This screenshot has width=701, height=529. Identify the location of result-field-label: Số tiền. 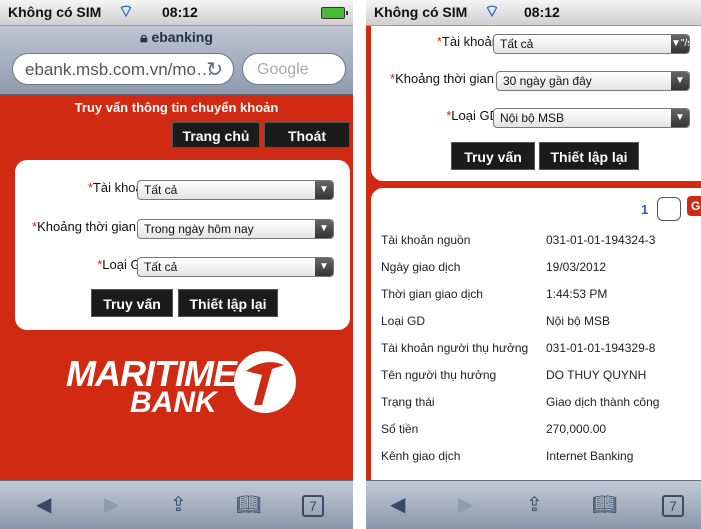
(400, 429).